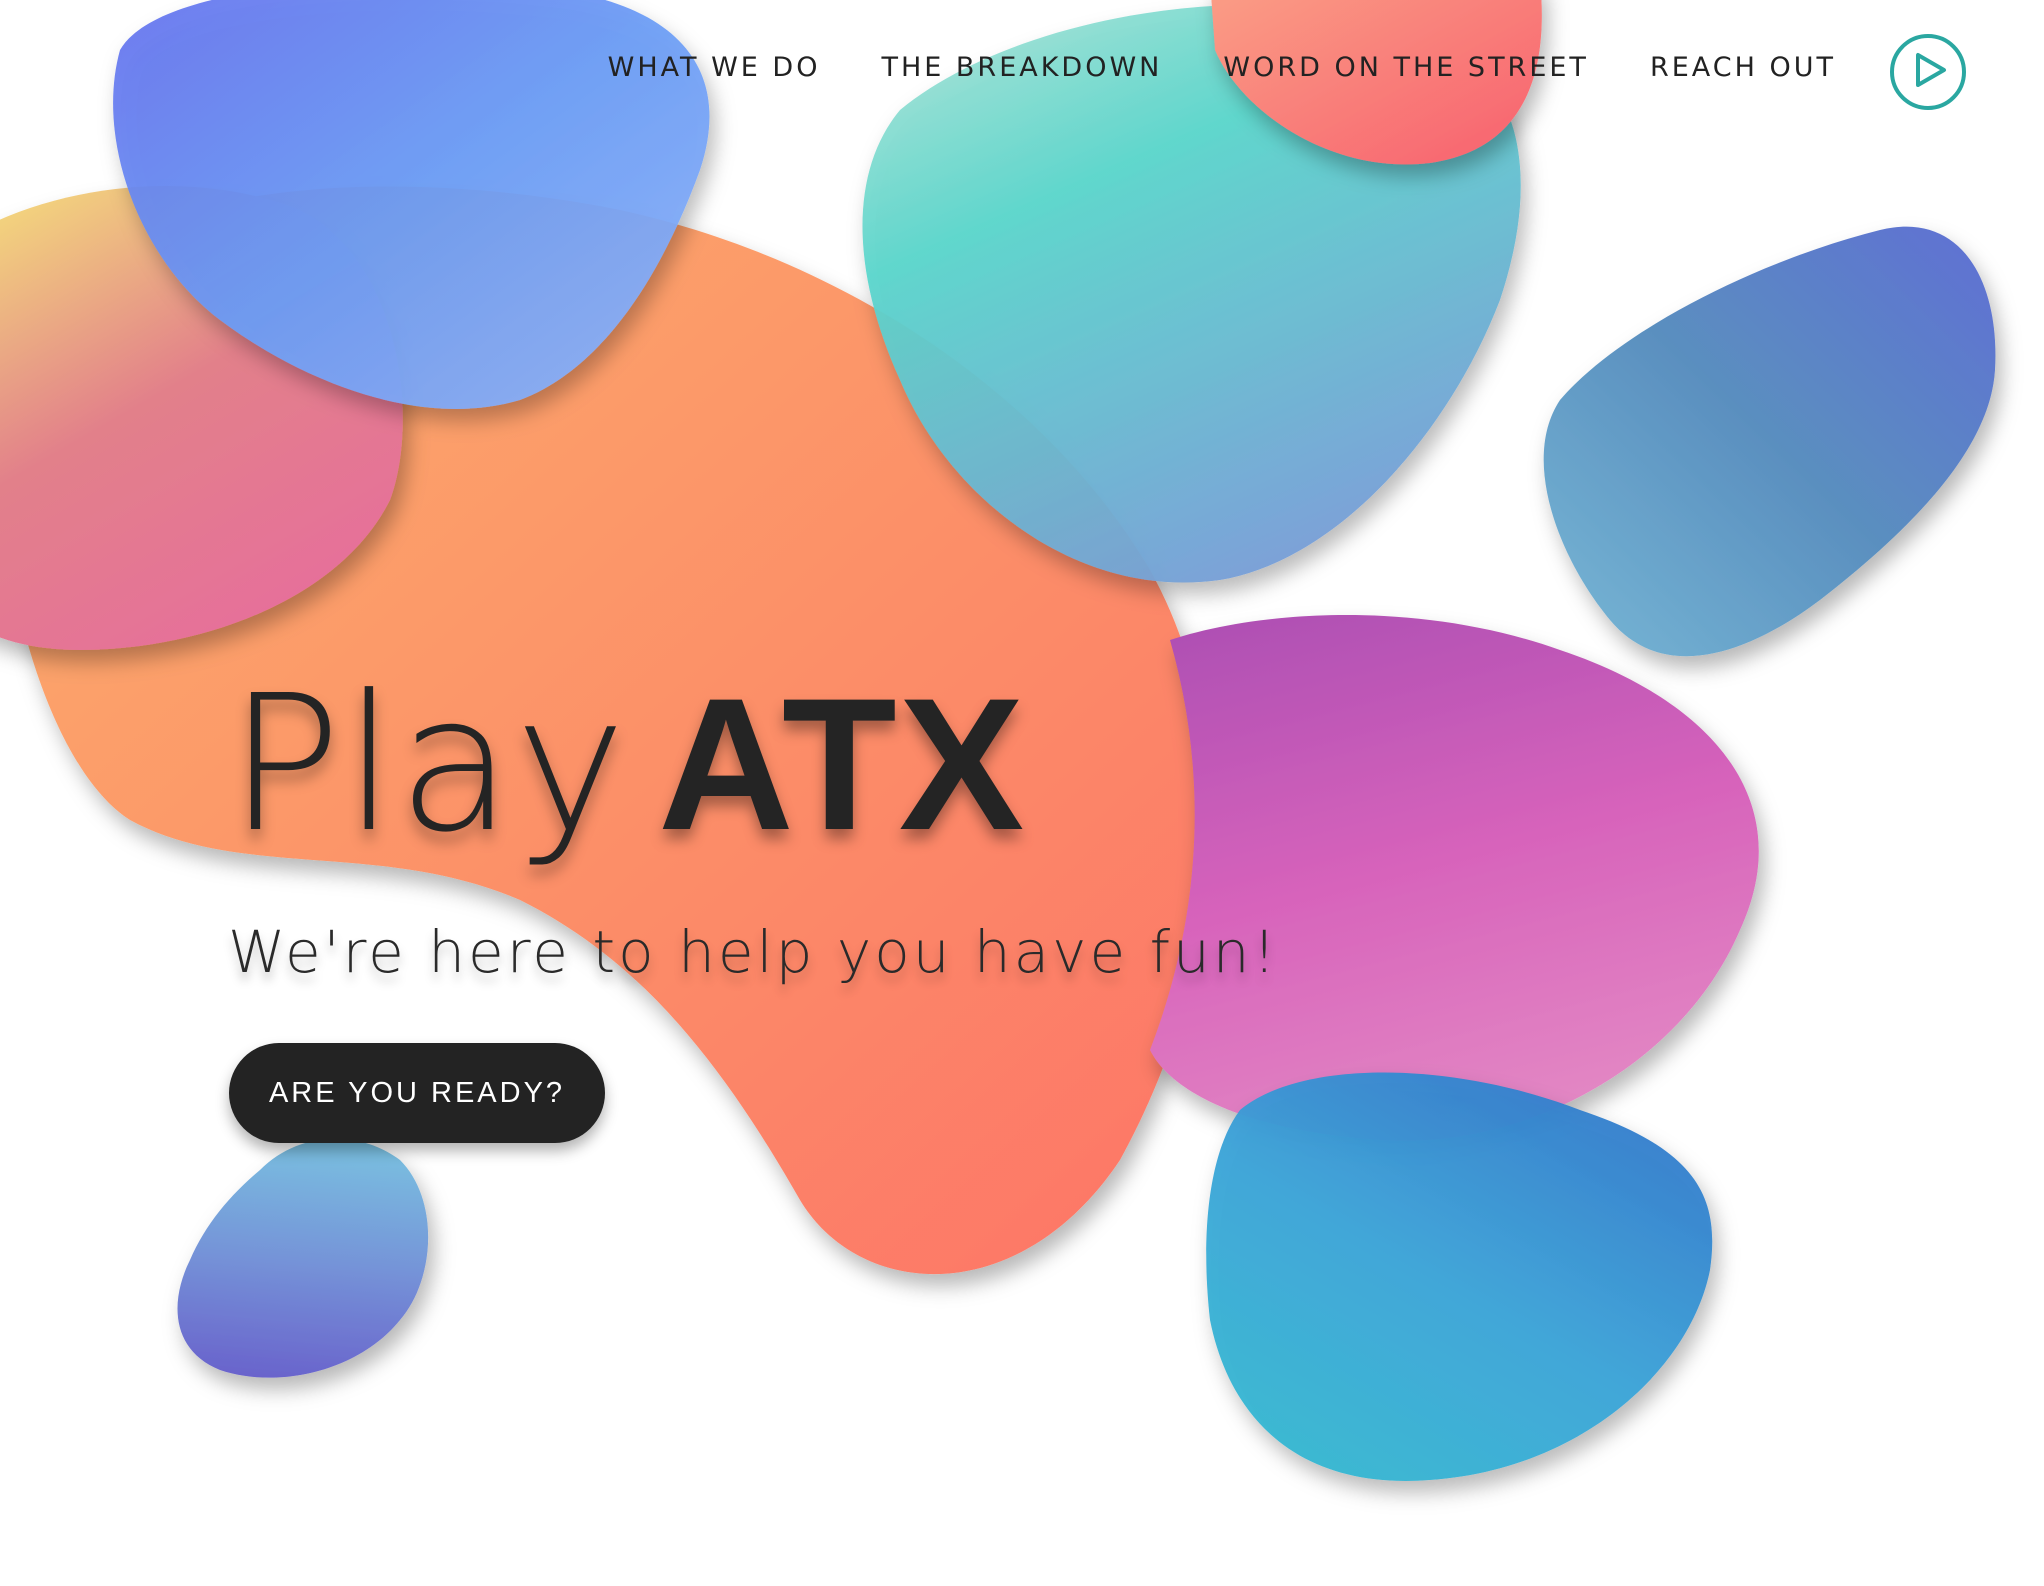 The height and width of the screenshot is (1586, 2044). What do you see at coordinates (428, 764) in the screenshot?
I see `hero-title-light: Play` at bounding box center [428, 764].